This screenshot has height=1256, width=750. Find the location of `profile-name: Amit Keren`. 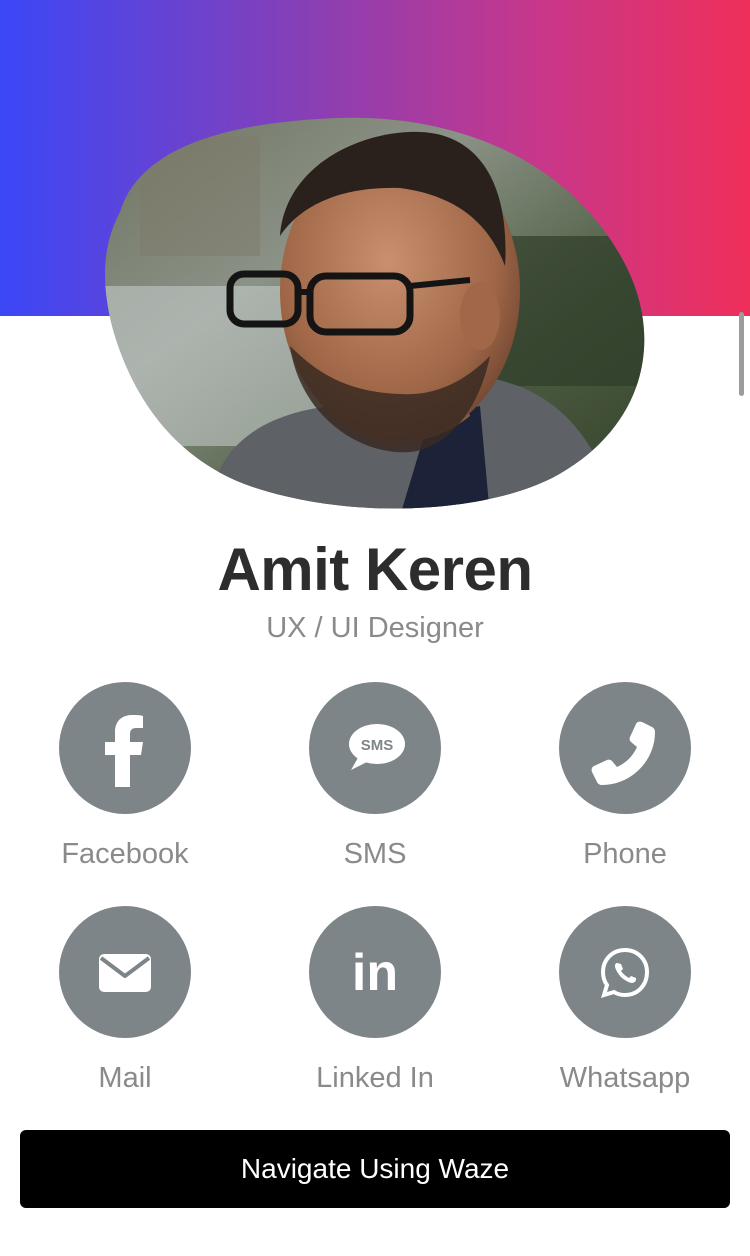

profile-name: Amit Keren is located at coordinates (375, 569).